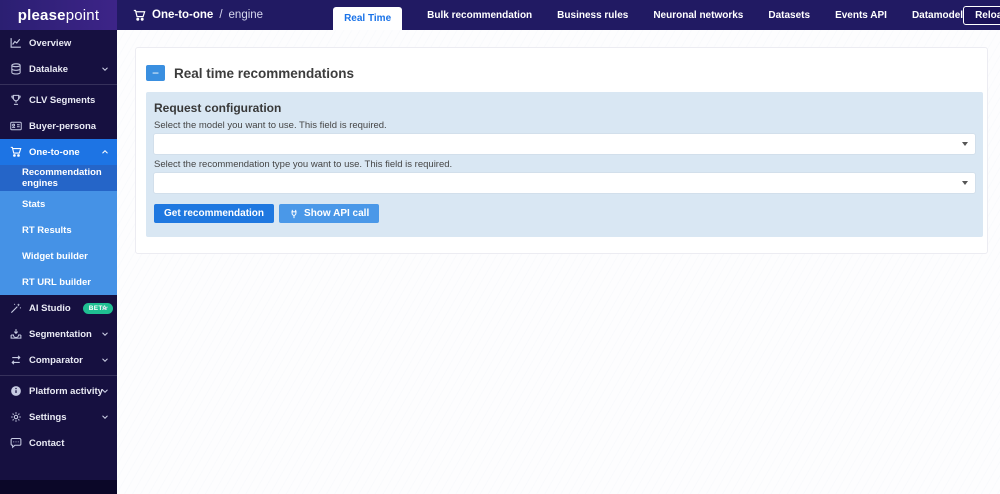 The height and width of the screenshot is (494, 1000). I want to click on sidebar-subitem-stats: Stats, so click(58, 204).